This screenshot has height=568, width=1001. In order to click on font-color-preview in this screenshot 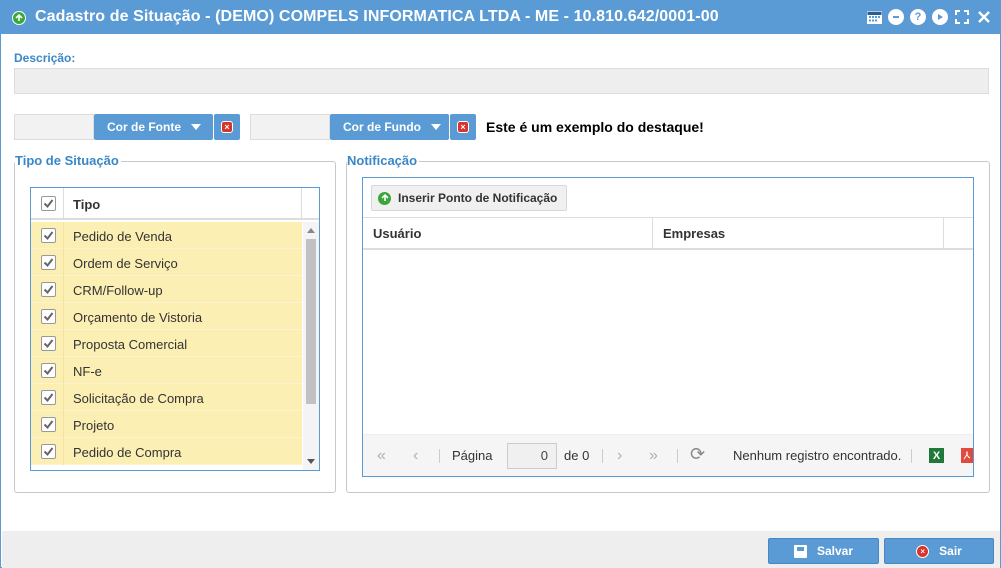, I will do `click(54, 127)`.